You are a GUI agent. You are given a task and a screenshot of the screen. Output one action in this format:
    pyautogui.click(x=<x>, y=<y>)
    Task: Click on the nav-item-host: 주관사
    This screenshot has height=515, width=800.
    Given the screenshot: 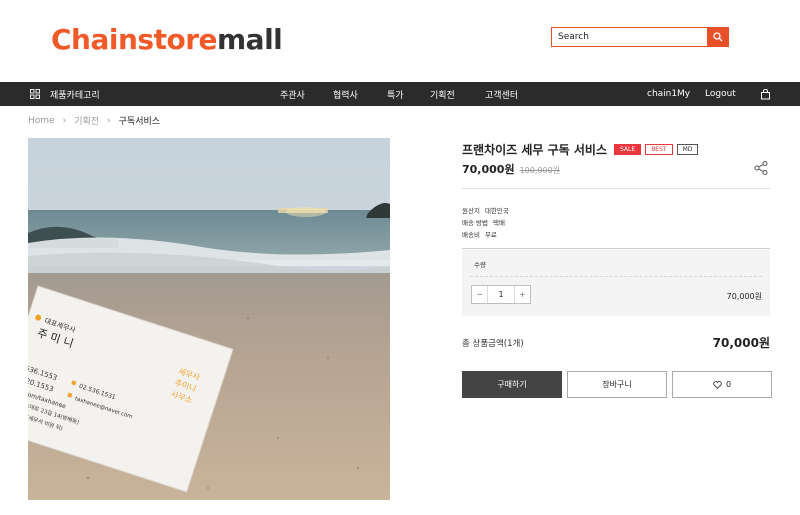 What is the action you would take?
    pyautogui.click(x=292, y=94)
    